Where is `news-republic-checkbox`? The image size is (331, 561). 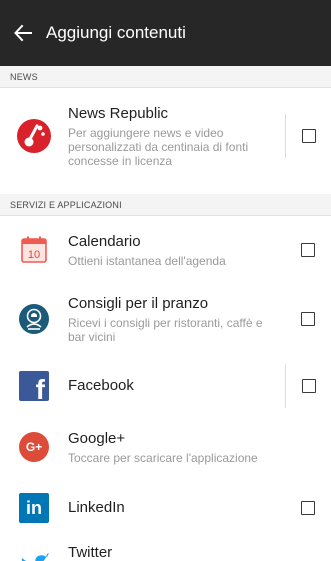 news-republic-checkbox is located at coordinates (308, 136).